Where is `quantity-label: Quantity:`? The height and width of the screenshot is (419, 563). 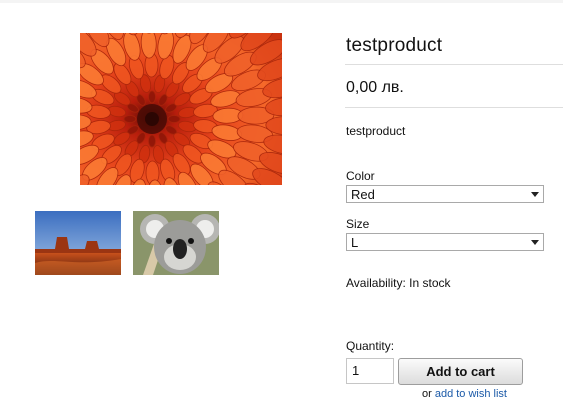 quantity-label: Quantity: is located at coordinates (370, 346).